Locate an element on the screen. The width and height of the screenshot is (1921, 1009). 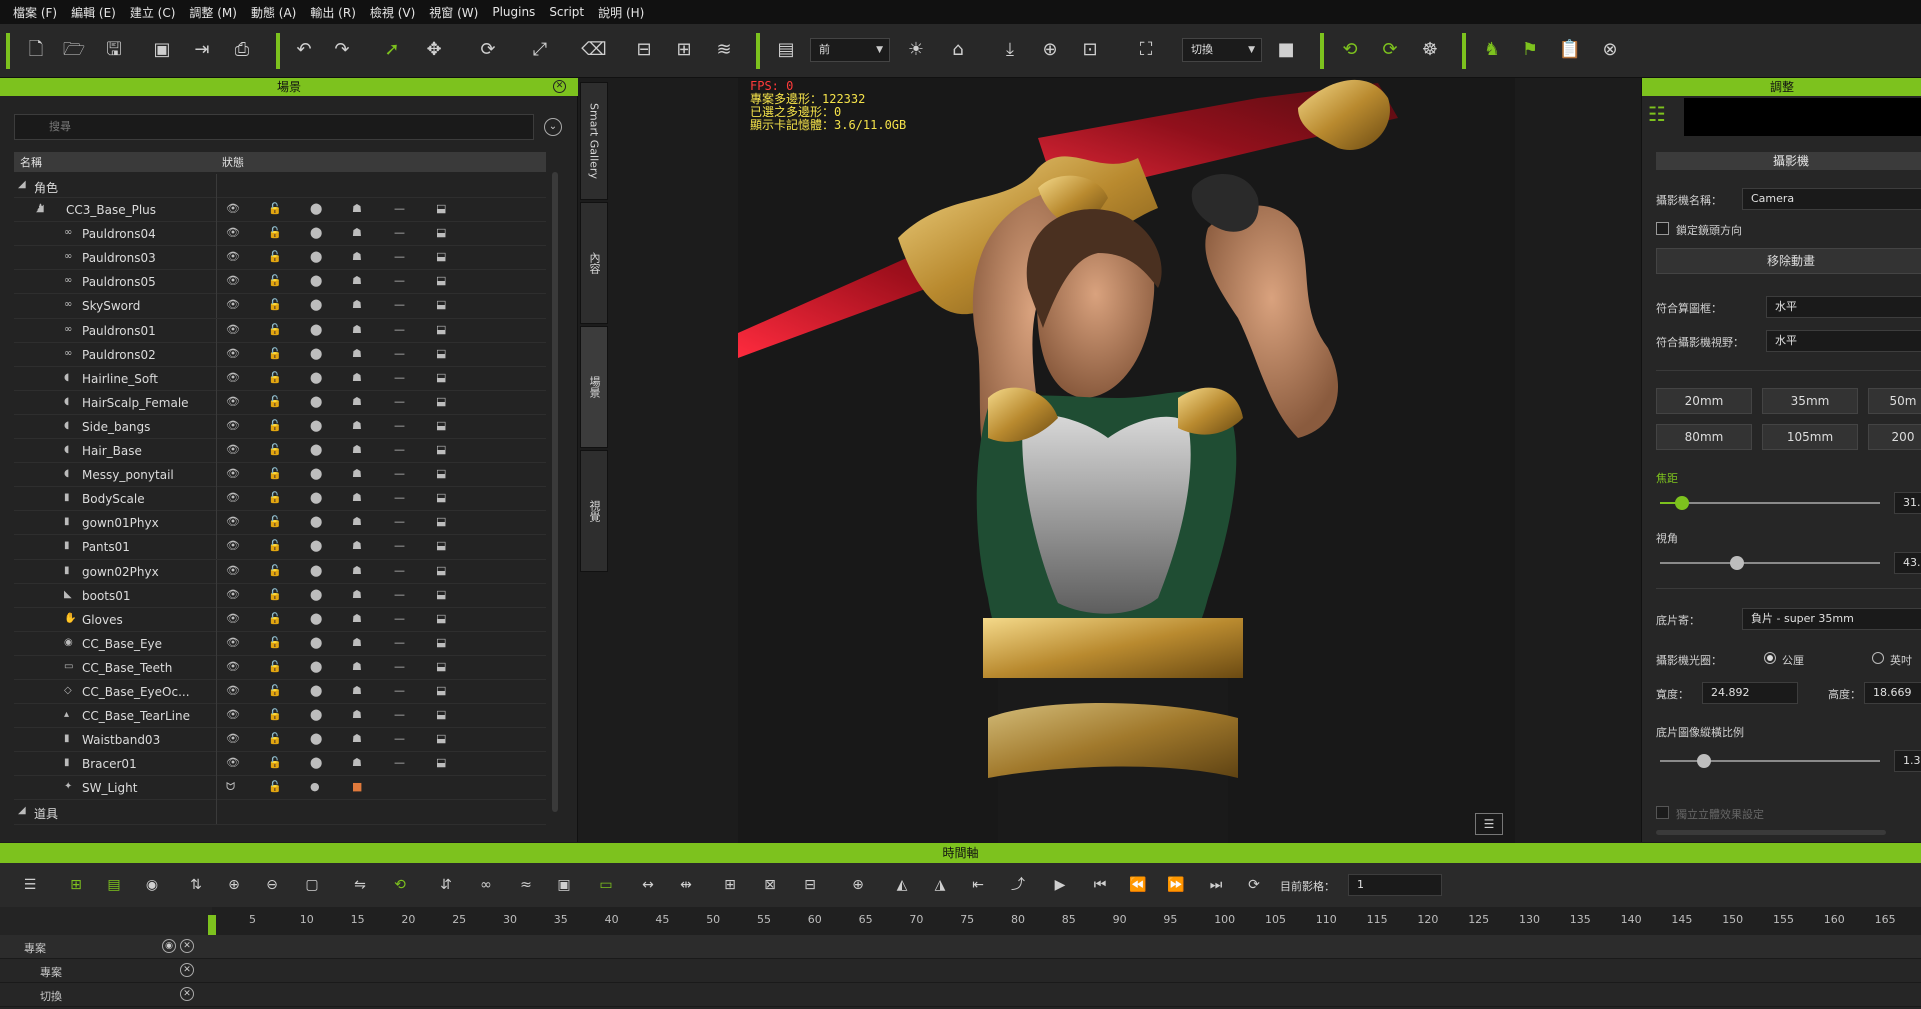
reach-icon: ⟳ is located at coordinates (1390, 50).